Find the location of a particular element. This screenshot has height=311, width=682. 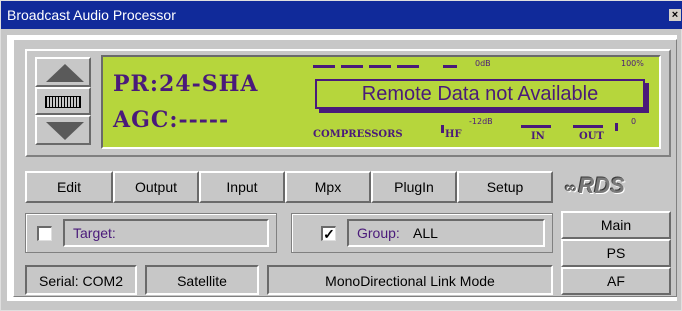

rds-buttons: Main PS AF is located at coordinates (616, 253).